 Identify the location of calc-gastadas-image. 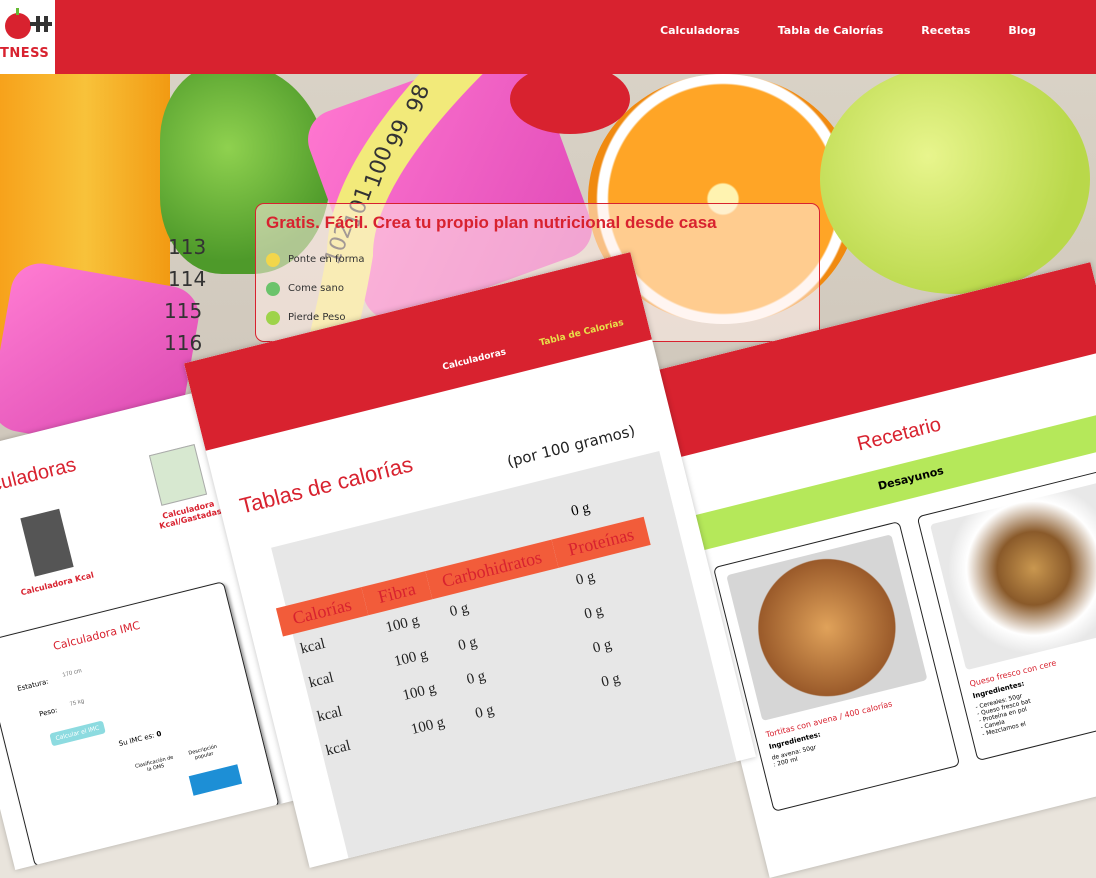
(178, 475).